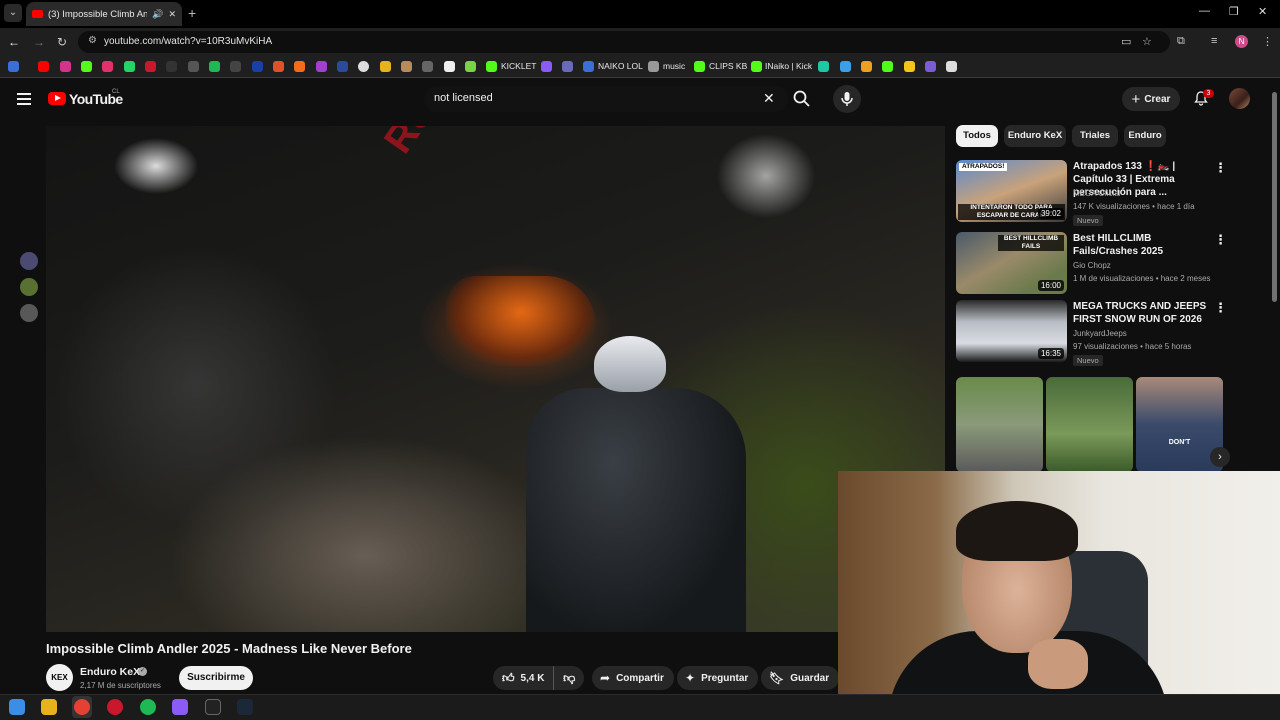  I want to click on bookmark-instagram-icon, so click(107, 66).